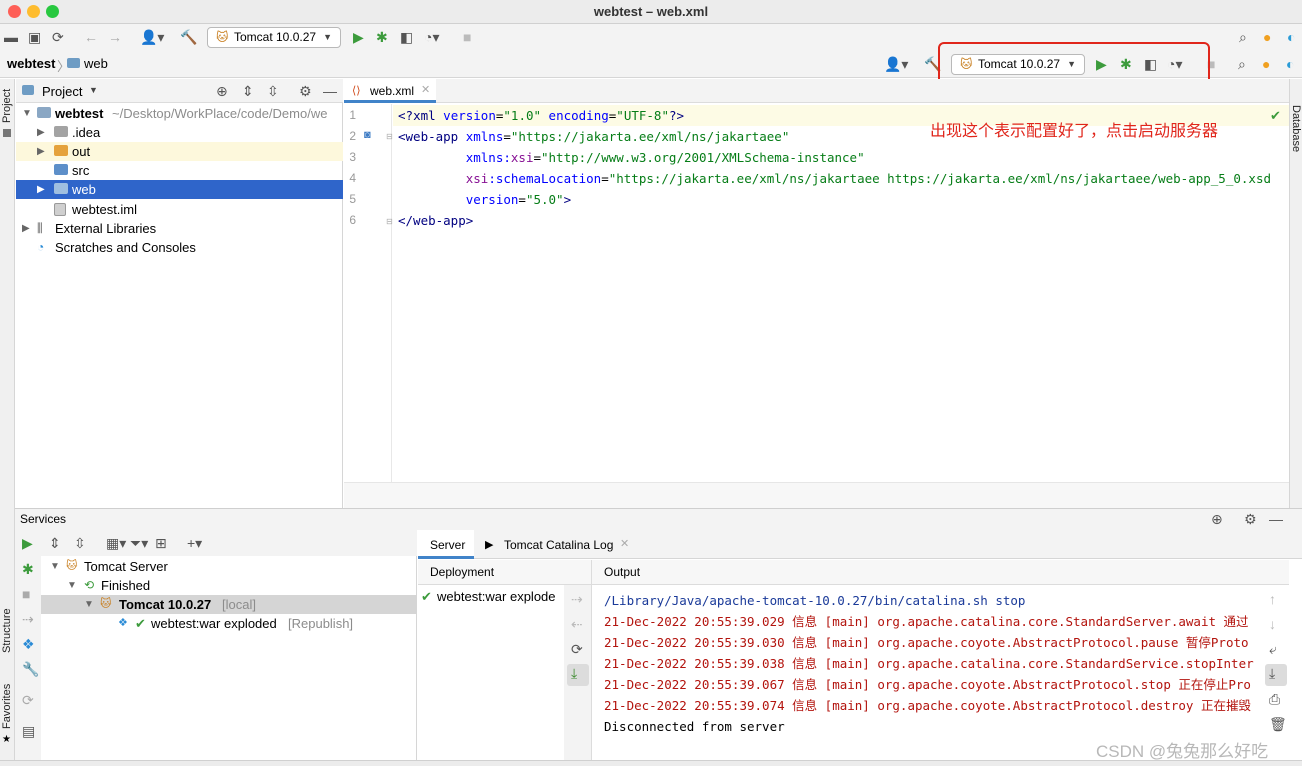 This screenshot has width=1302, height=766. What do you see at coordinates (431, 37) in the screenshot?
I see `profile-icon: ◔▾` at bounding box center [431, 37].